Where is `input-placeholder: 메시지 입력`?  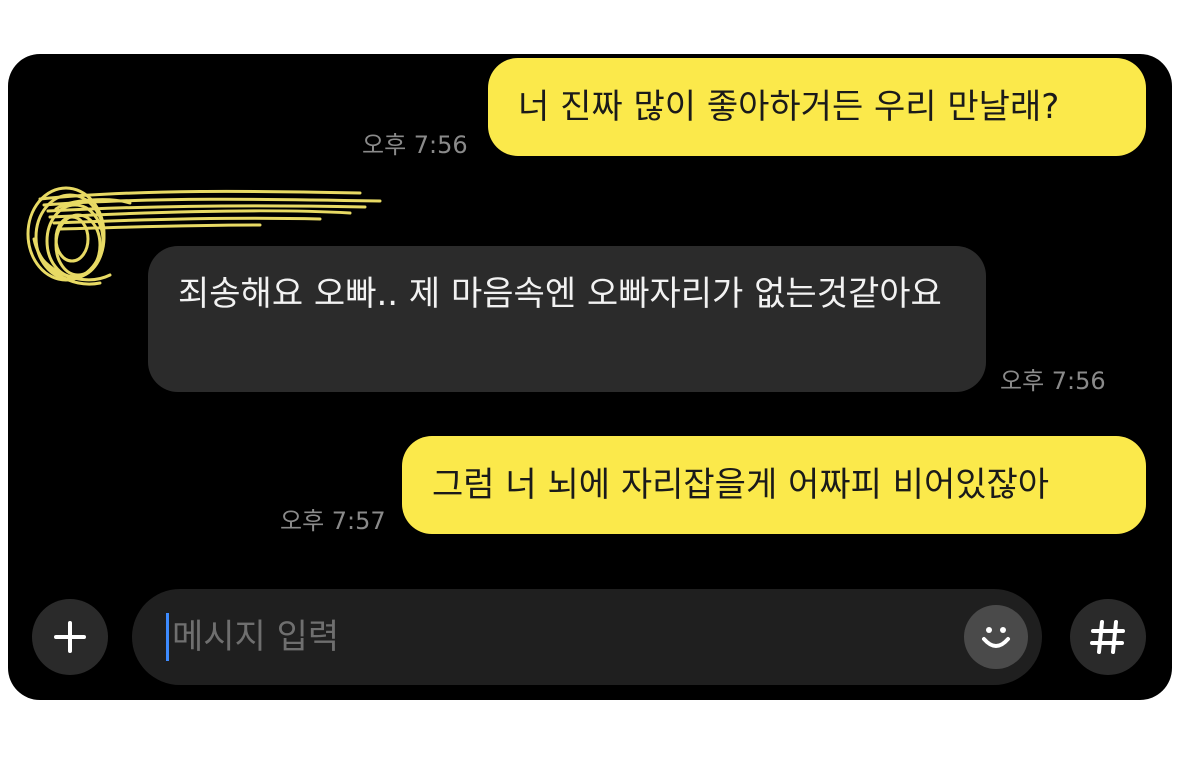
input-placeholder: 메시지 입력 is located at coordinates (256, 637).